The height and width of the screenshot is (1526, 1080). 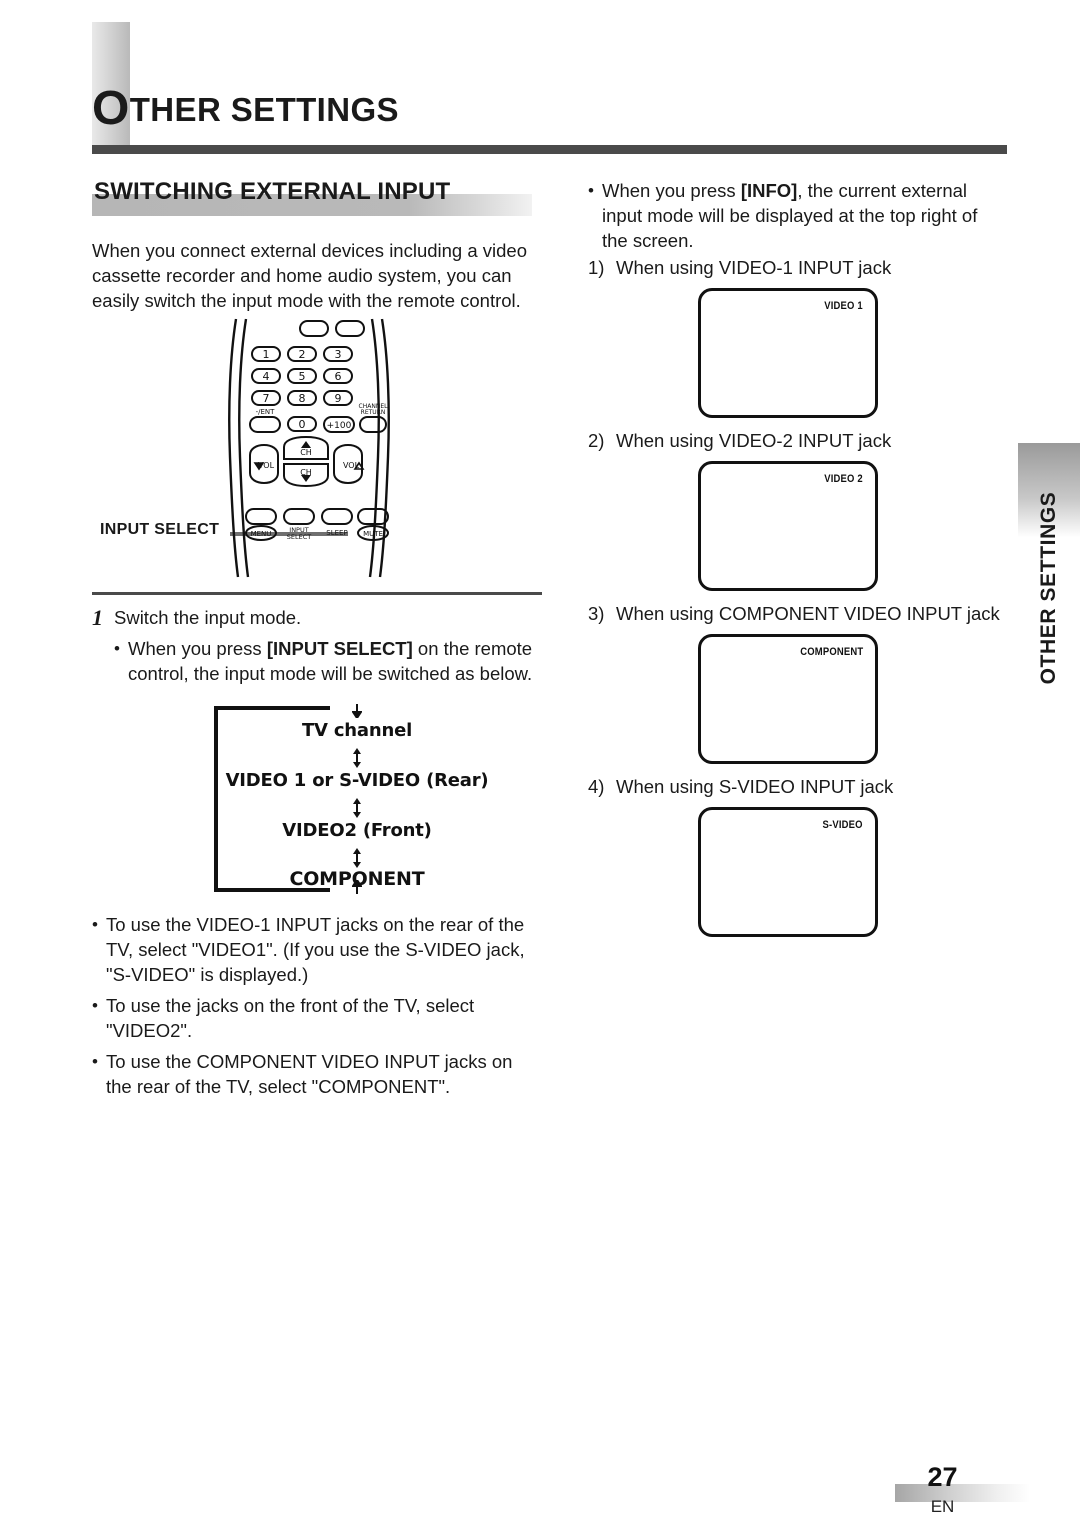 I want to click on svg-text: 3, so click(x=338, y=354).